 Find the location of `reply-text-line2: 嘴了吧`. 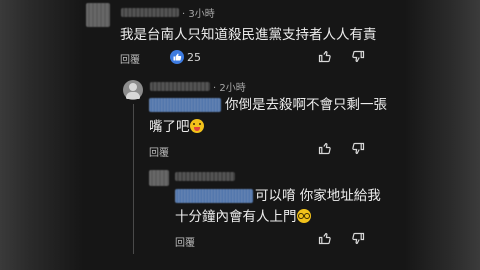

reply-text-line2: 嘴了吧 is located at coordinates (176, 127).